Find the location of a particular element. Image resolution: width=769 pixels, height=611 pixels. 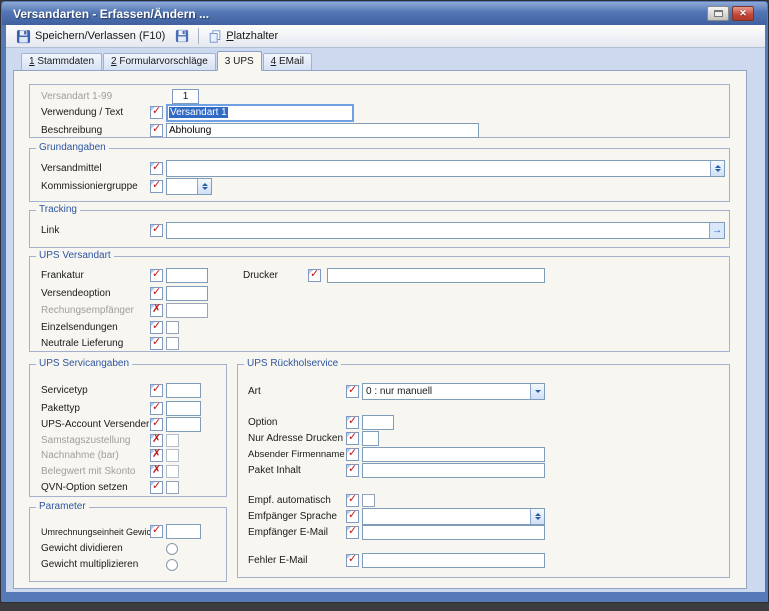

platzhalter-button: Platzhalter is located at coordinates (243, 36).